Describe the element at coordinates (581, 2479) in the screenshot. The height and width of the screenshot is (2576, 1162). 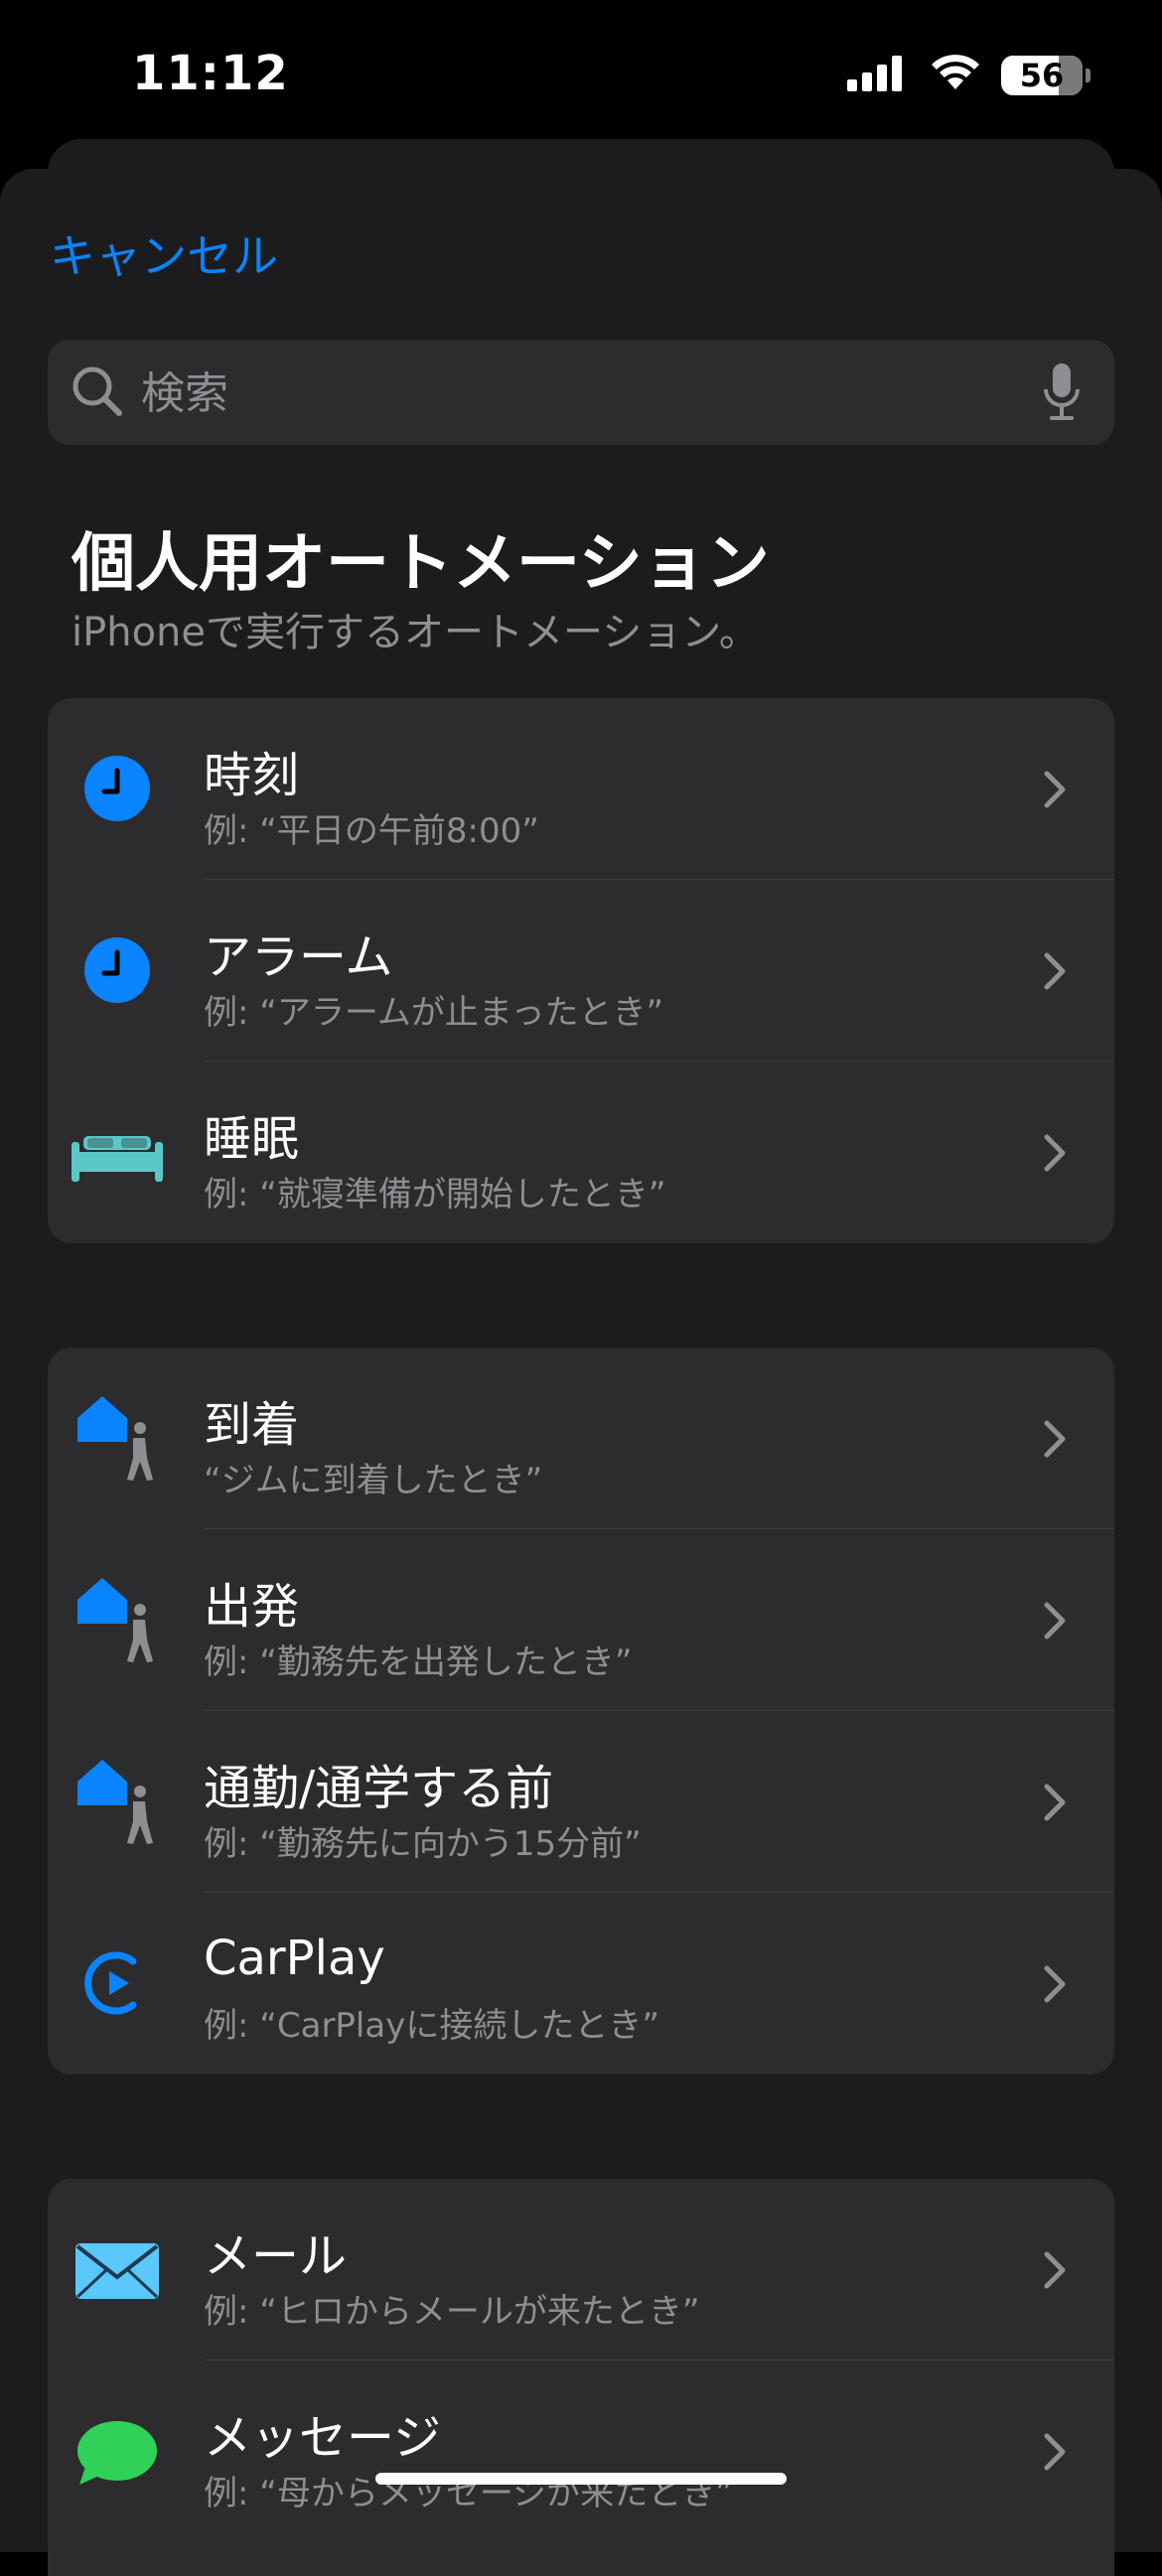
I see `home-indicator` at that location.